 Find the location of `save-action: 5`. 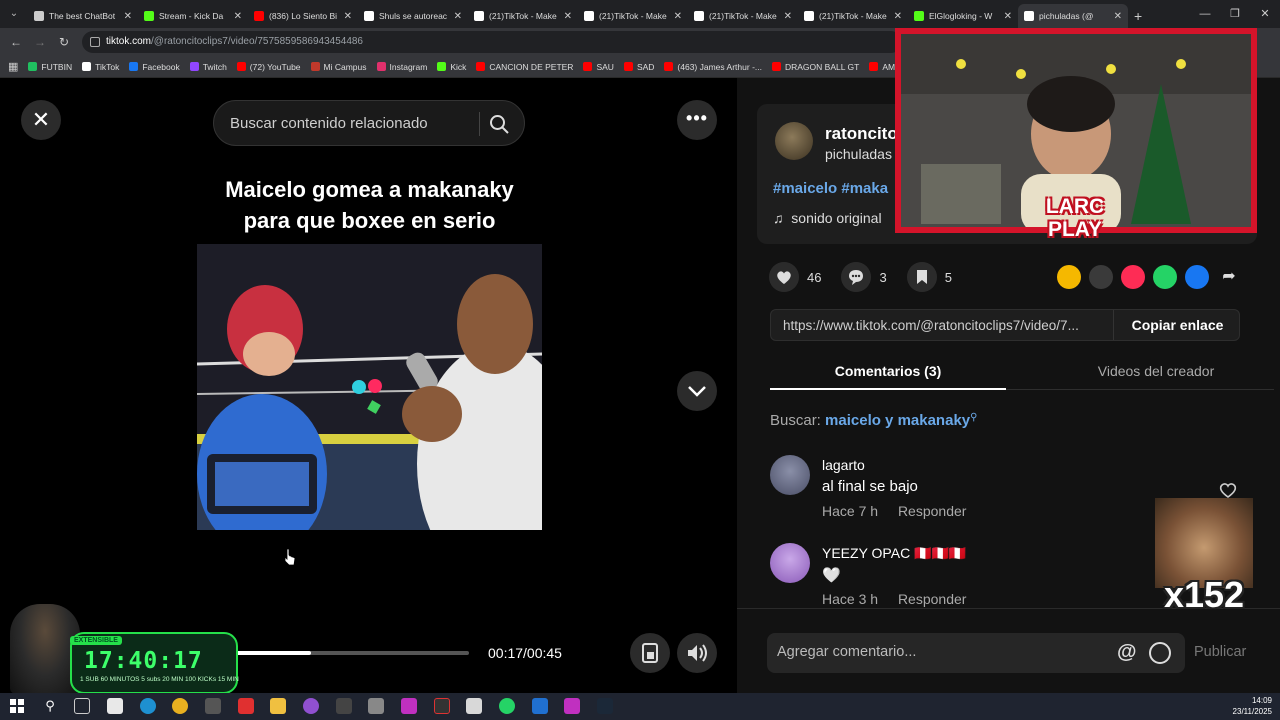

save-action: 5 is located at coordinates (929, 277).